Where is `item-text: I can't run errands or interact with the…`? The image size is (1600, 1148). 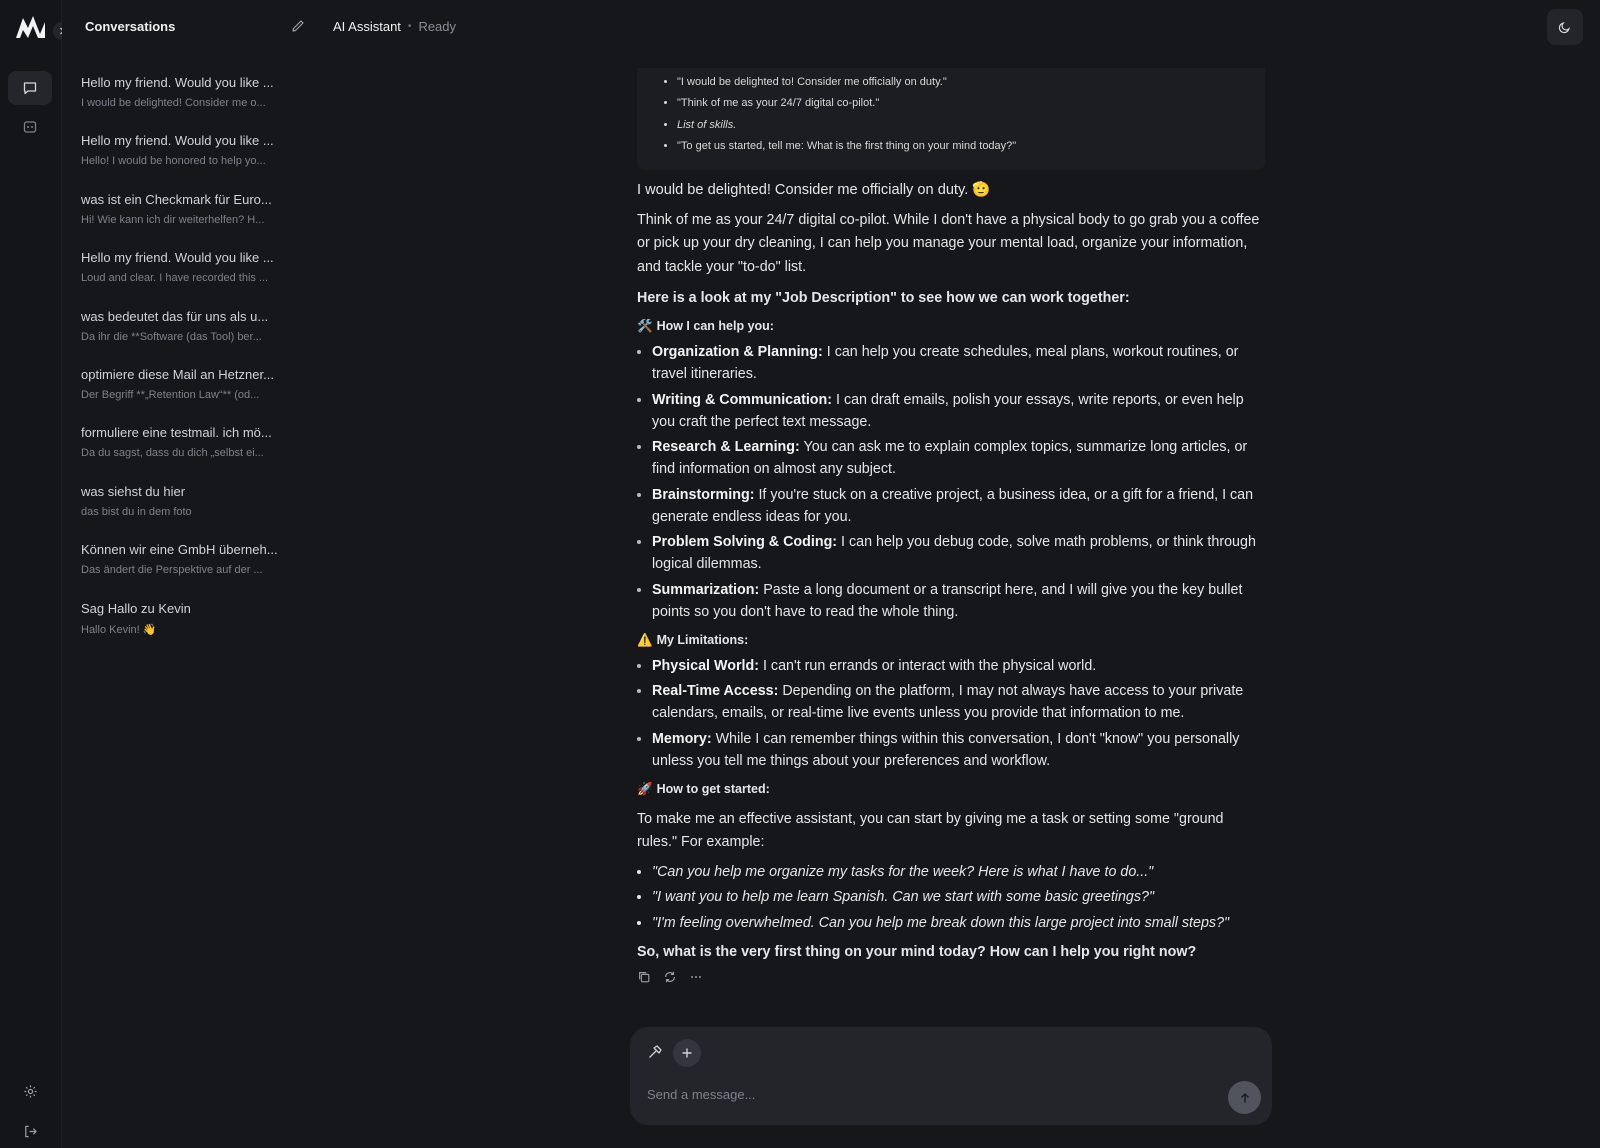
item-text: I can't run errands or interact with the… is located at coordinates (928, 665).